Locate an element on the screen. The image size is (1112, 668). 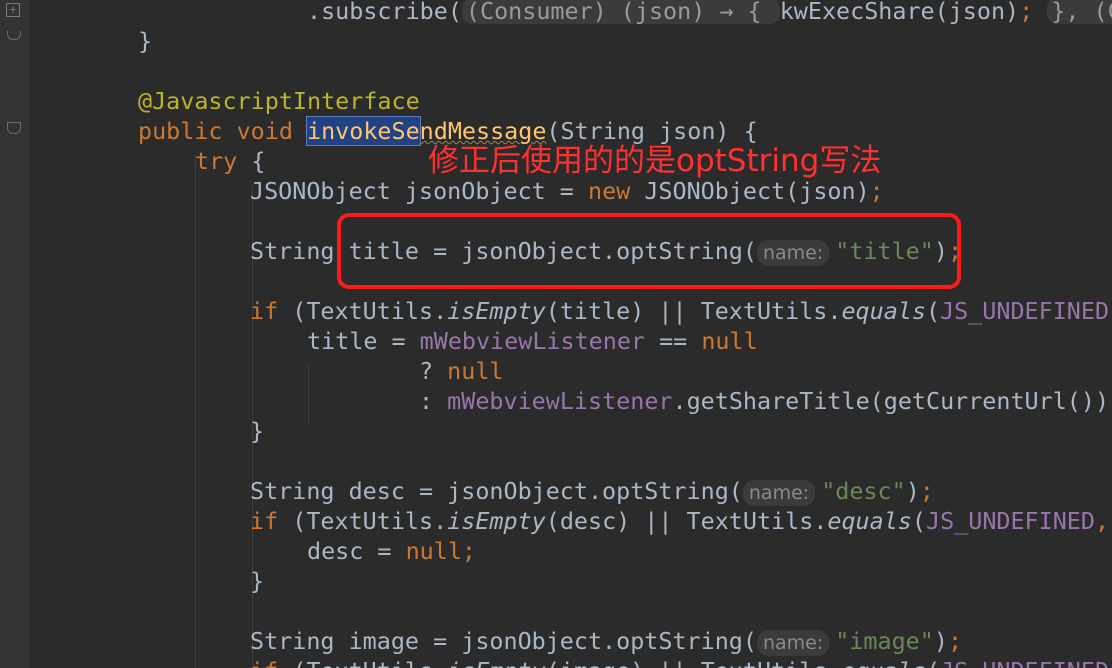
parameter-hint: }, (Co is located at coordinates (1079, 12).